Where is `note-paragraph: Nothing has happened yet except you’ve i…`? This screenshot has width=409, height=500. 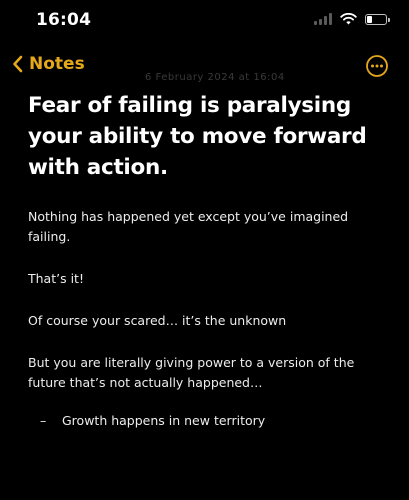 note-paragraph: Nothing has happened yet except you’ve i… is located at coordinates (188, 226).